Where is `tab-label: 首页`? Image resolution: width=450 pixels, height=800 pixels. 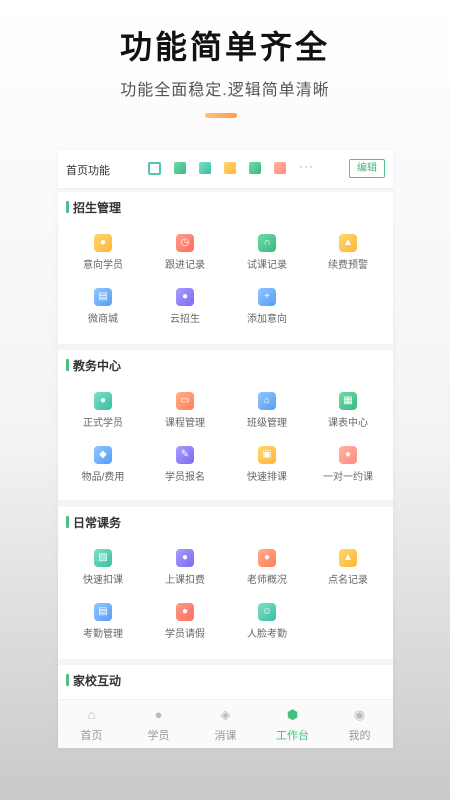 tab-label: 首页 is located at coordinates (91, 736).